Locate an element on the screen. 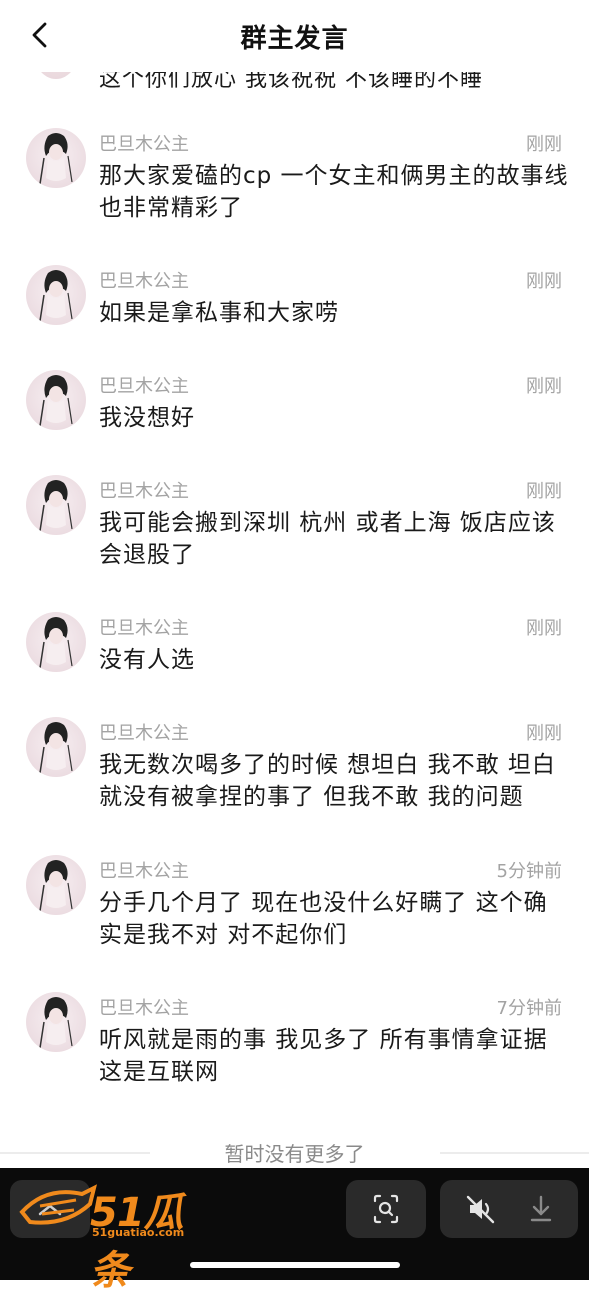 The image size is (589, 1296). mute-icon is located at coordinates (481, 1209).